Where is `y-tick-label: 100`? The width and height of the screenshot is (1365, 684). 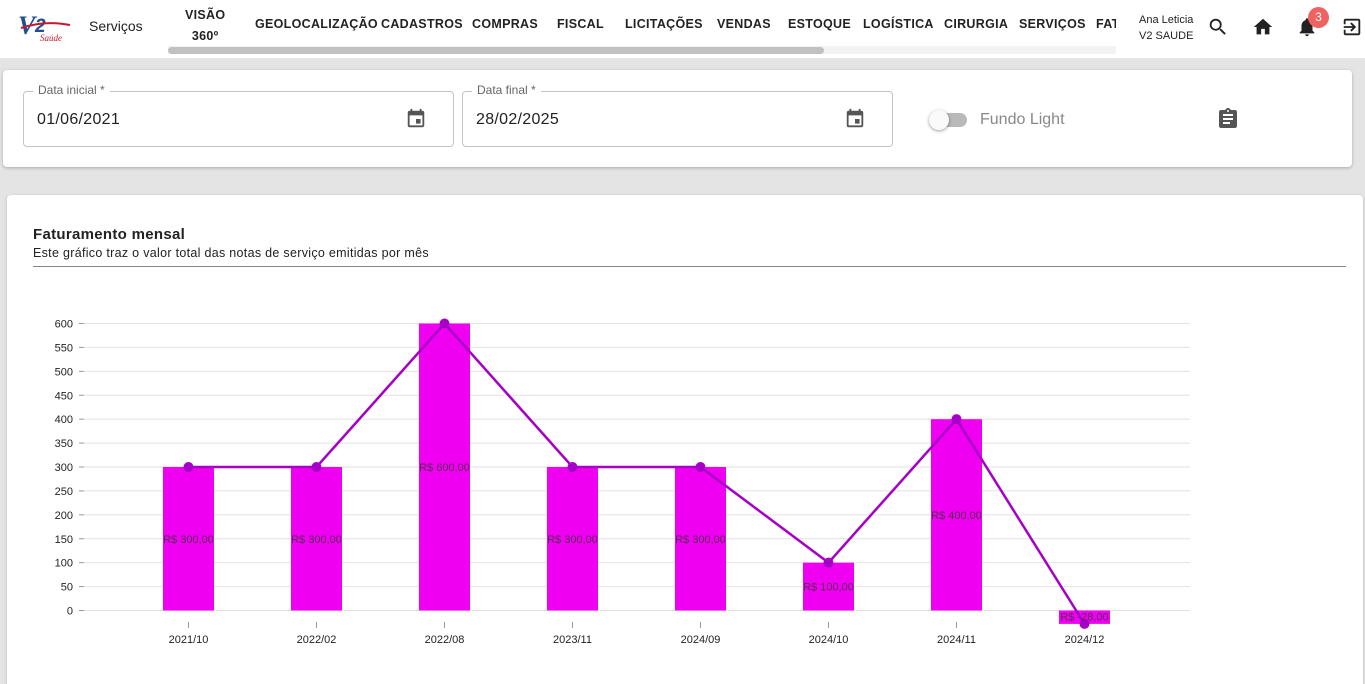
y-tick-label: 100 is located at coordinates (64, 564).